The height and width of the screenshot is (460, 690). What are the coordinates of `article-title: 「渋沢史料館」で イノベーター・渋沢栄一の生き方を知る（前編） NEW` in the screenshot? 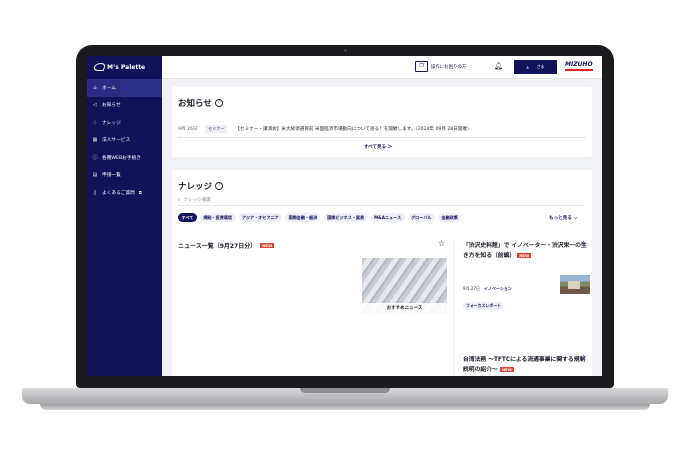 It's located at (525, 251).